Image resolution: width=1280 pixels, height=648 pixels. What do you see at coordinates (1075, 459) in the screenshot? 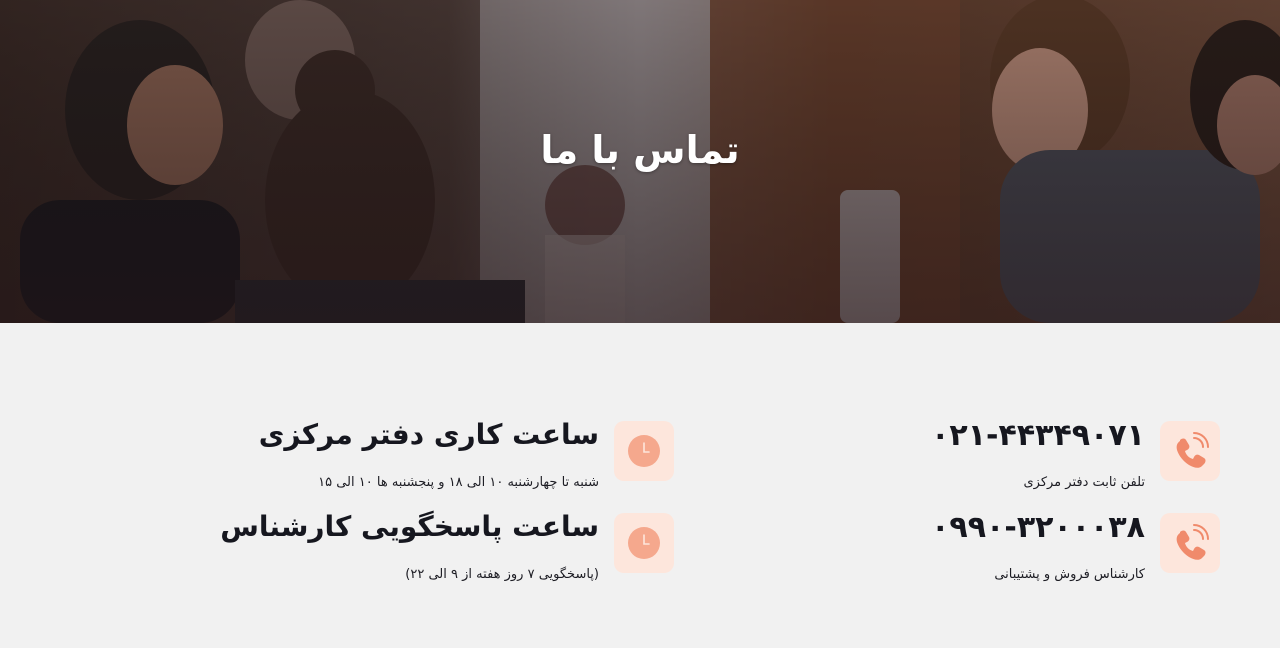
I see `contact-card-office-phone: ۰۲۱-۴۴۳۴۹۰۷۱ تلفن ثابت دفتر مرکزی` at bounding box center [1075, 459].